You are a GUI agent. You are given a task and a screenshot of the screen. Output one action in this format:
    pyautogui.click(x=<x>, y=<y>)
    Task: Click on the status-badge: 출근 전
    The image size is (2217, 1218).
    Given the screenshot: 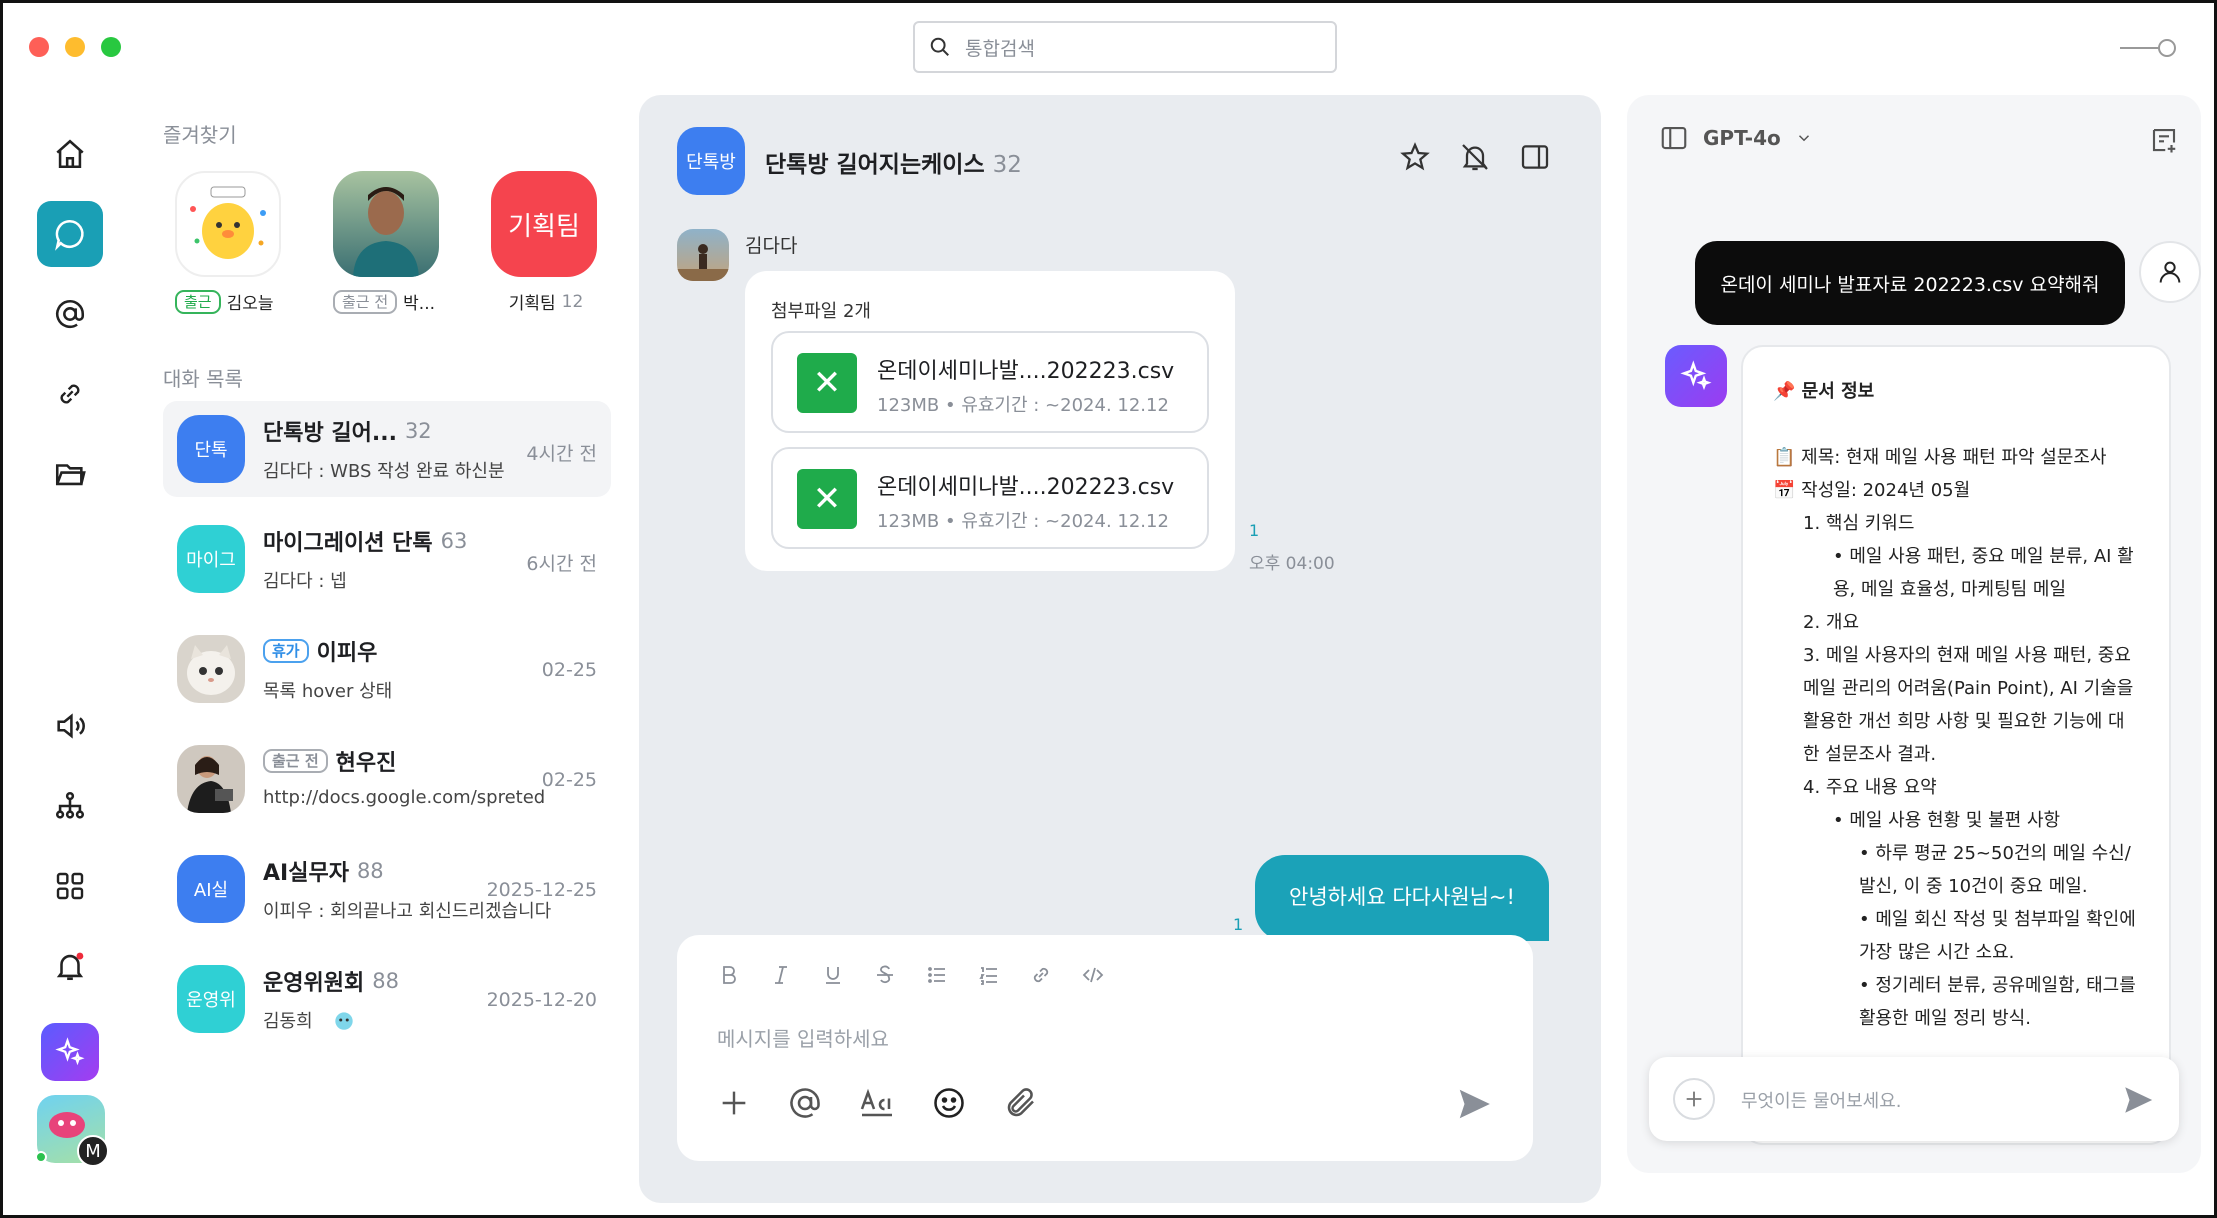 What is the action you would take?
    pyautogui.click(x=295, y=761)
    